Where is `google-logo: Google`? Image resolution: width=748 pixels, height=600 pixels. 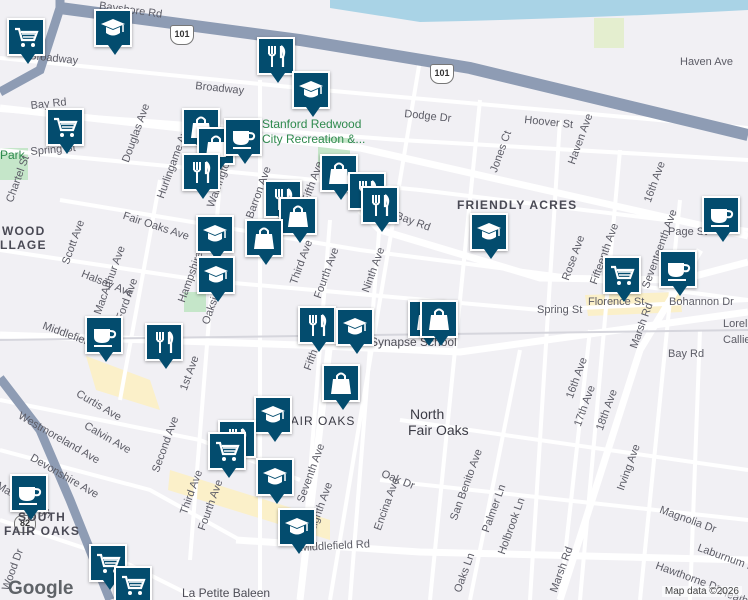 google-logo: Google is located at coordinates (41, 588).